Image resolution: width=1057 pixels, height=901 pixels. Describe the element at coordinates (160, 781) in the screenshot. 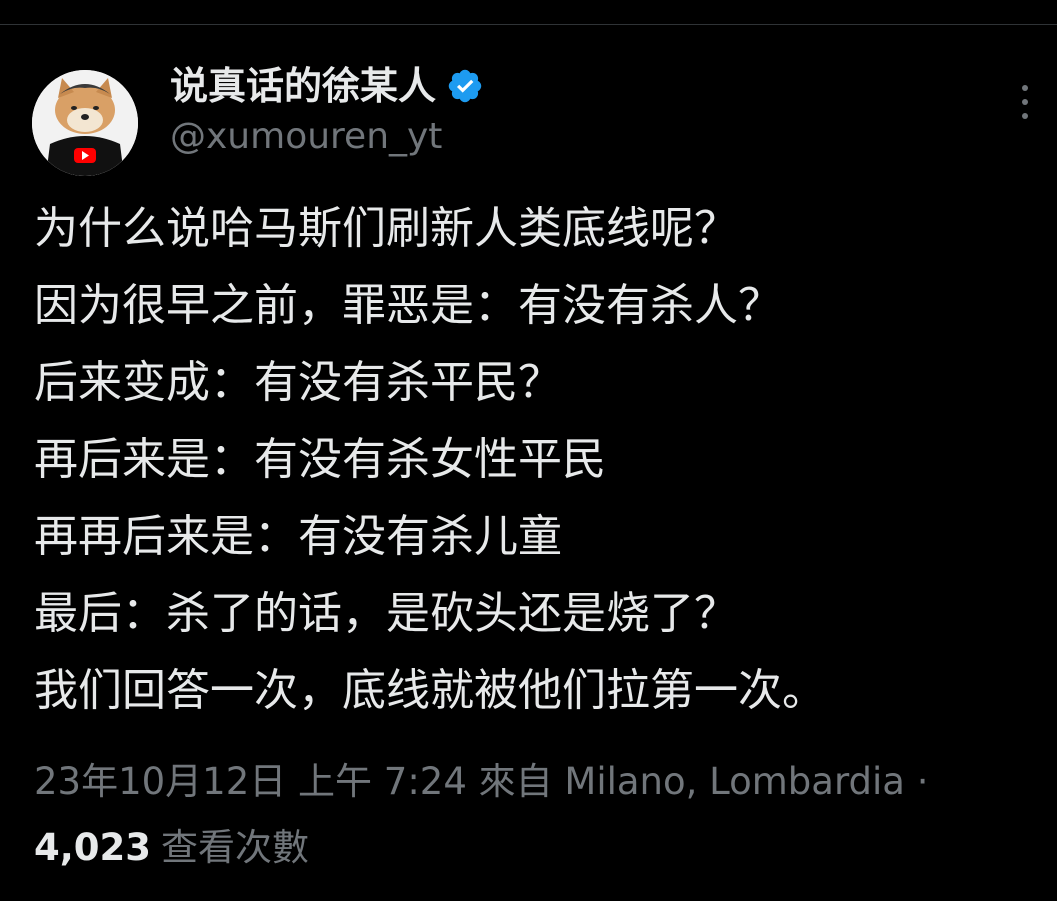

I see `tweet-date: 23年10月12日` at that location.